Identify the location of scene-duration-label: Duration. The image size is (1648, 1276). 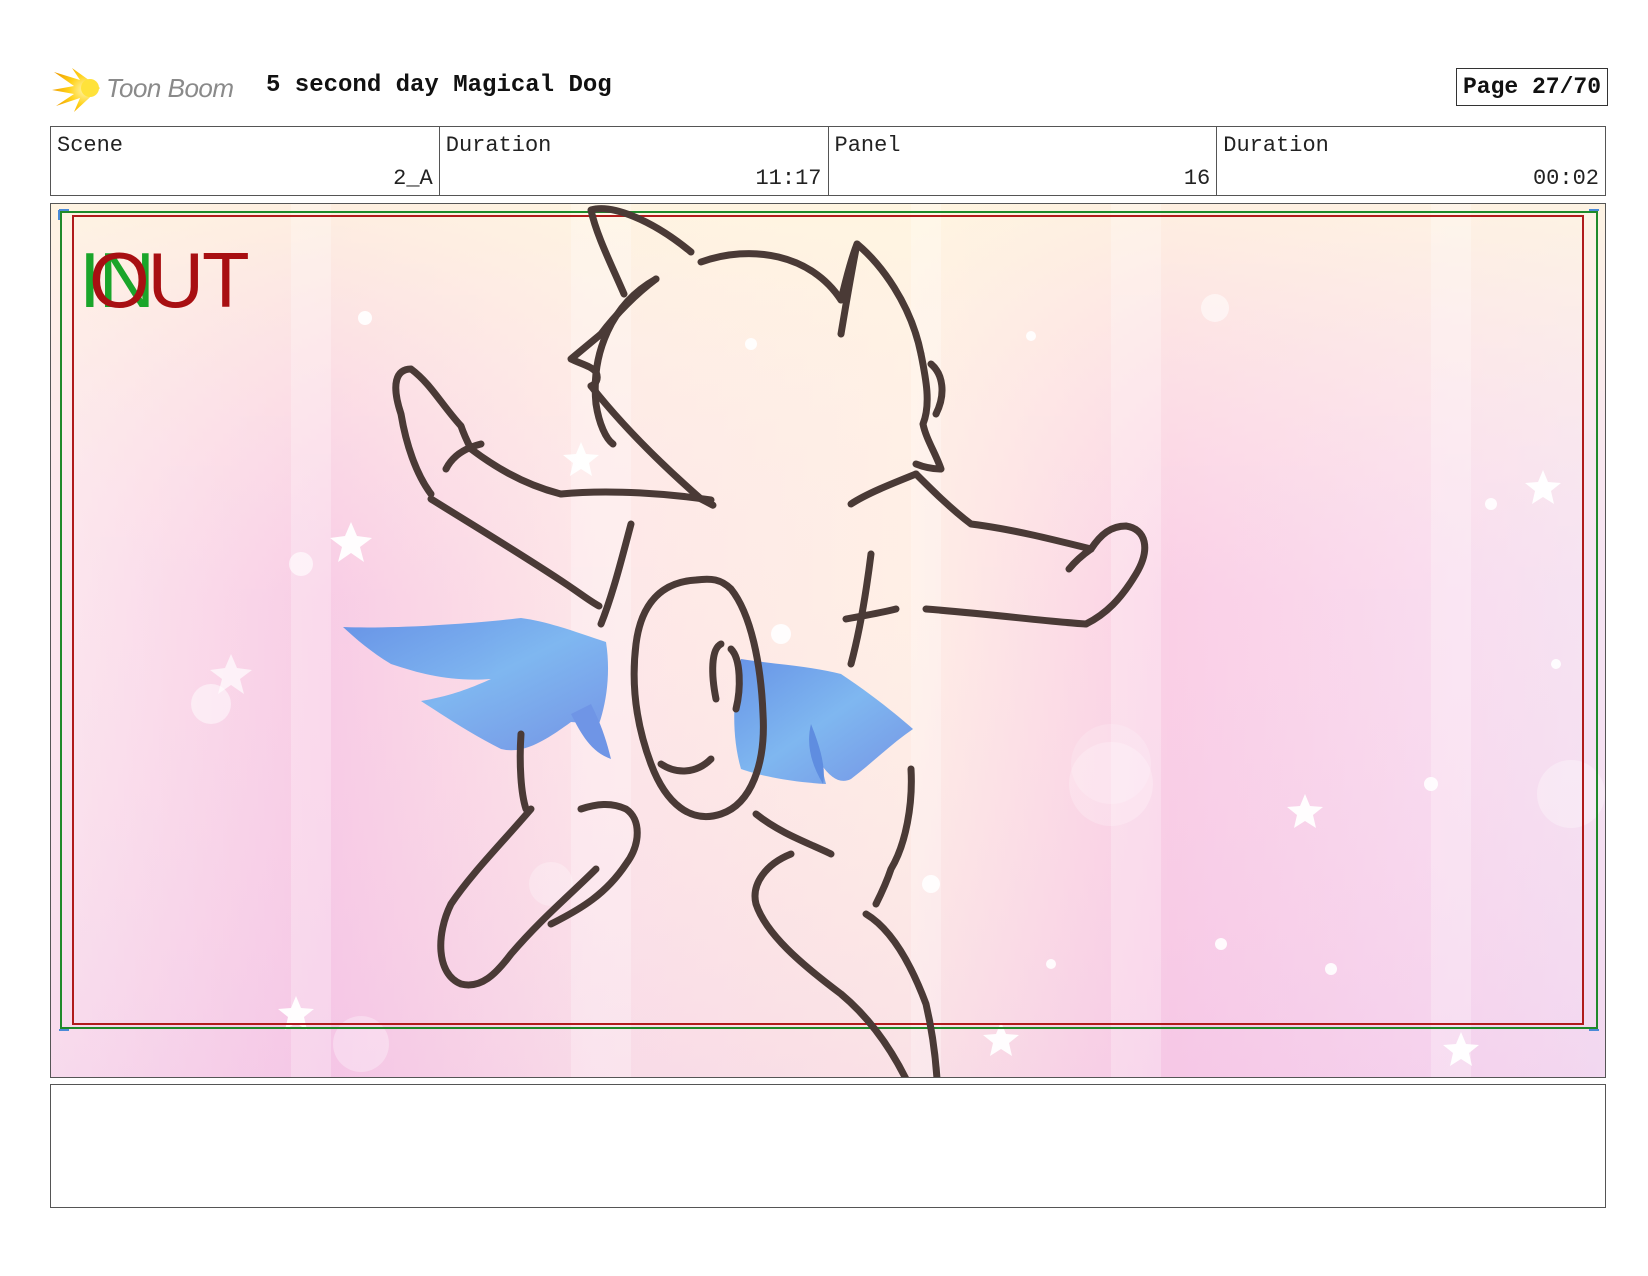
(498, 145).